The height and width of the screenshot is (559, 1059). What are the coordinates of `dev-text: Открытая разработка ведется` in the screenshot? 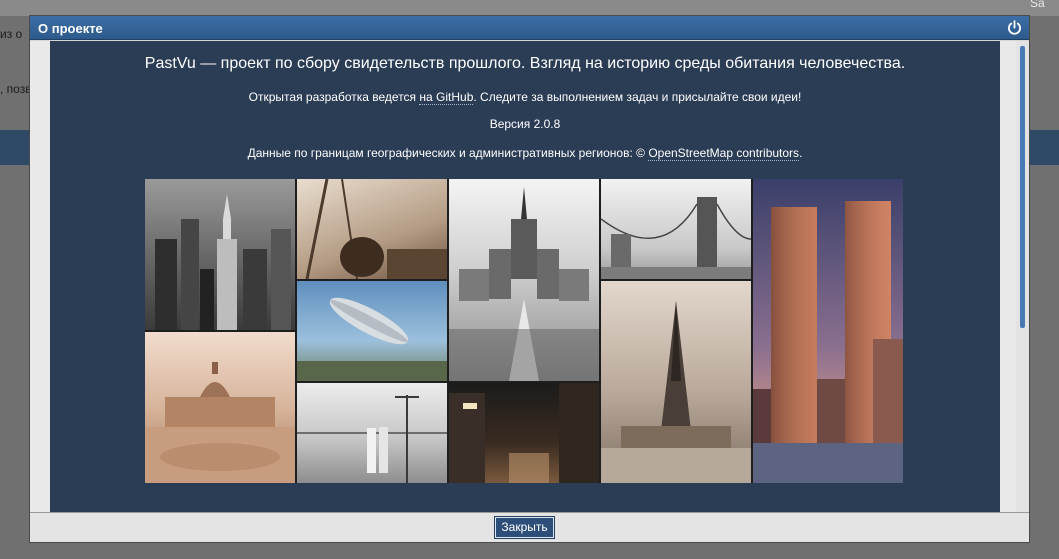 It's located at (334, 97).